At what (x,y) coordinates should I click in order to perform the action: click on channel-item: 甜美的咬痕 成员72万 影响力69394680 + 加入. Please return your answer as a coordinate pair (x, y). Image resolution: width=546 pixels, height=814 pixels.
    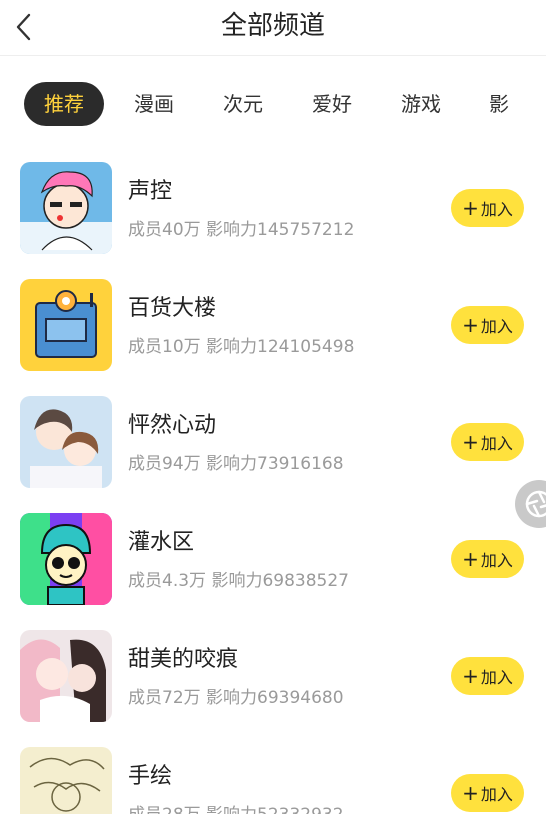
    Looking at the image, I should click on (273, 676).